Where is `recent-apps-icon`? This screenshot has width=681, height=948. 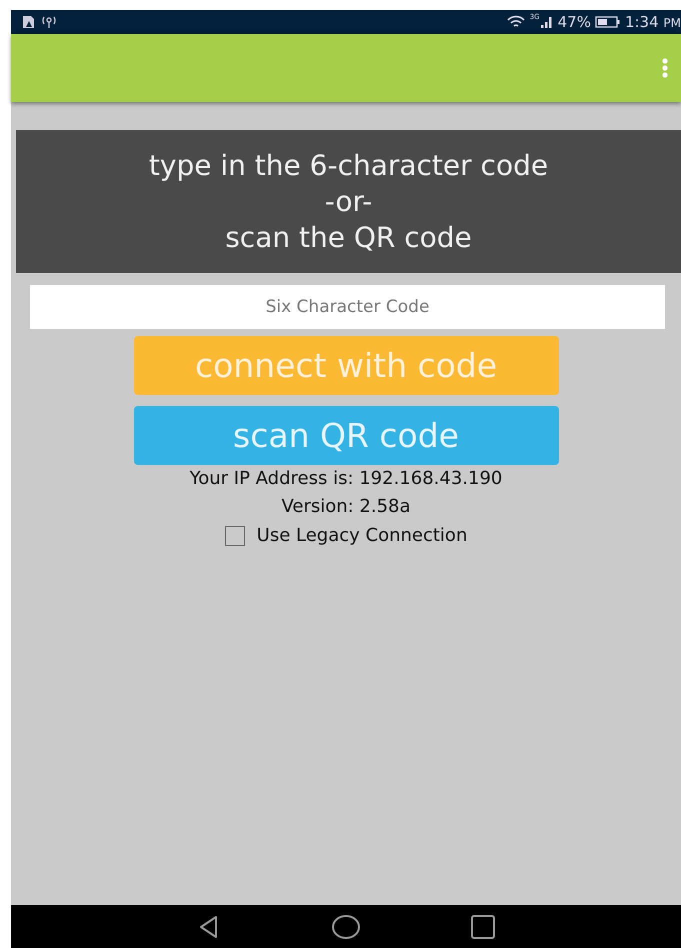
recent-apps-icon is located at coordinates (483, 927).